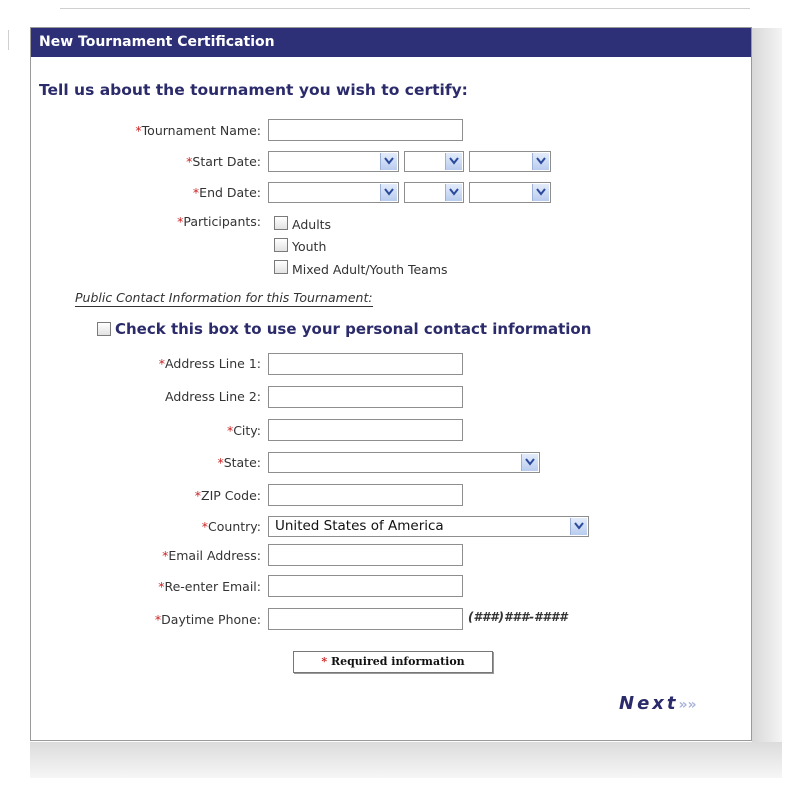 The width and height of the screenshot is (801, 786). I want to click on next-button-label: Next, so click(649, 703).